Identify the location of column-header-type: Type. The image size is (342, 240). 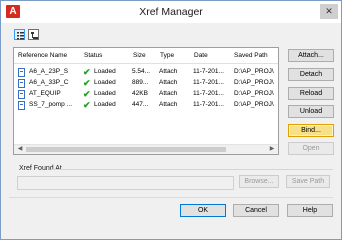
(167, 55).